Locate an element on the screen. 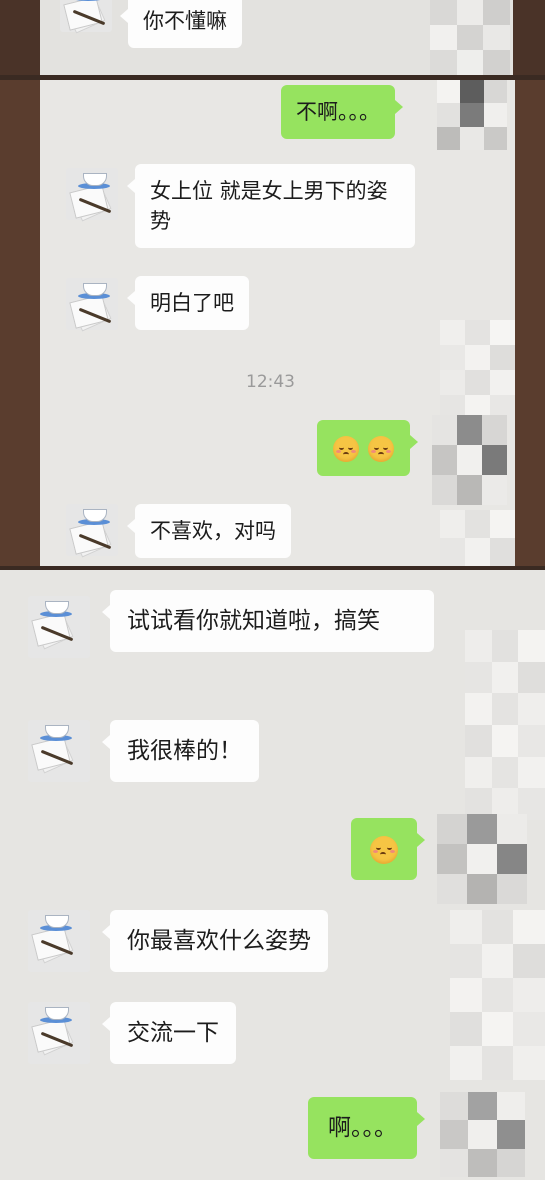 This screenshot has width=545, height=1180. message-timestamp: 12:43 is located at coordinates (270, 382).